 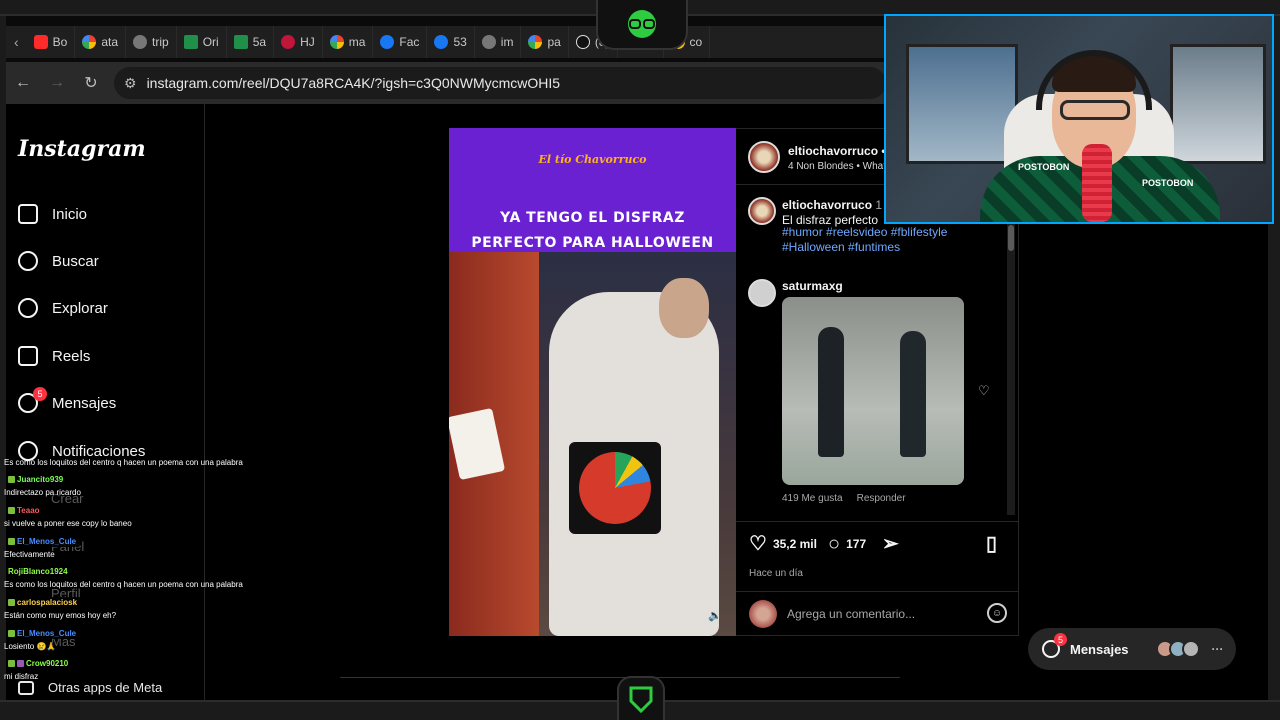 What do you see at coordinates (58, 261) in the screenshot?
I see `sidebar-item-buscar: Buscar` at bounding box center [58, 261].